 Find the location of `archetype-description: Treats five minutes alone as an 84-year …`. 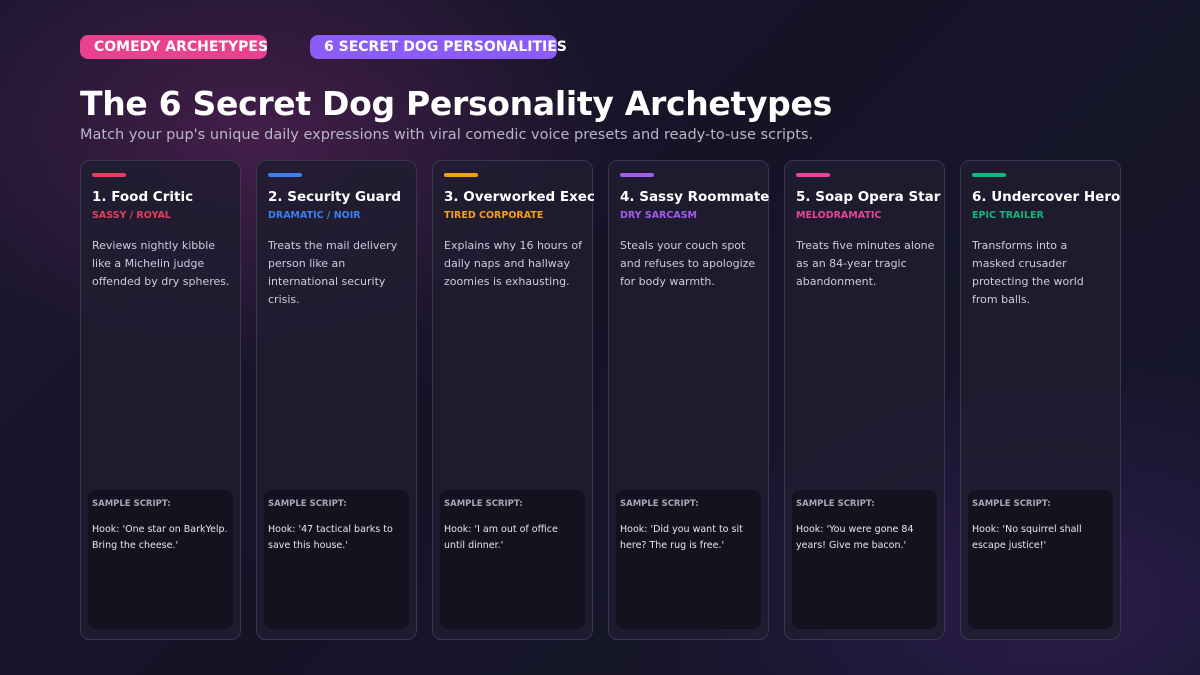

archetype-description: Treats five minutes alone as an 84-year … is located at coordinates (865, 263).